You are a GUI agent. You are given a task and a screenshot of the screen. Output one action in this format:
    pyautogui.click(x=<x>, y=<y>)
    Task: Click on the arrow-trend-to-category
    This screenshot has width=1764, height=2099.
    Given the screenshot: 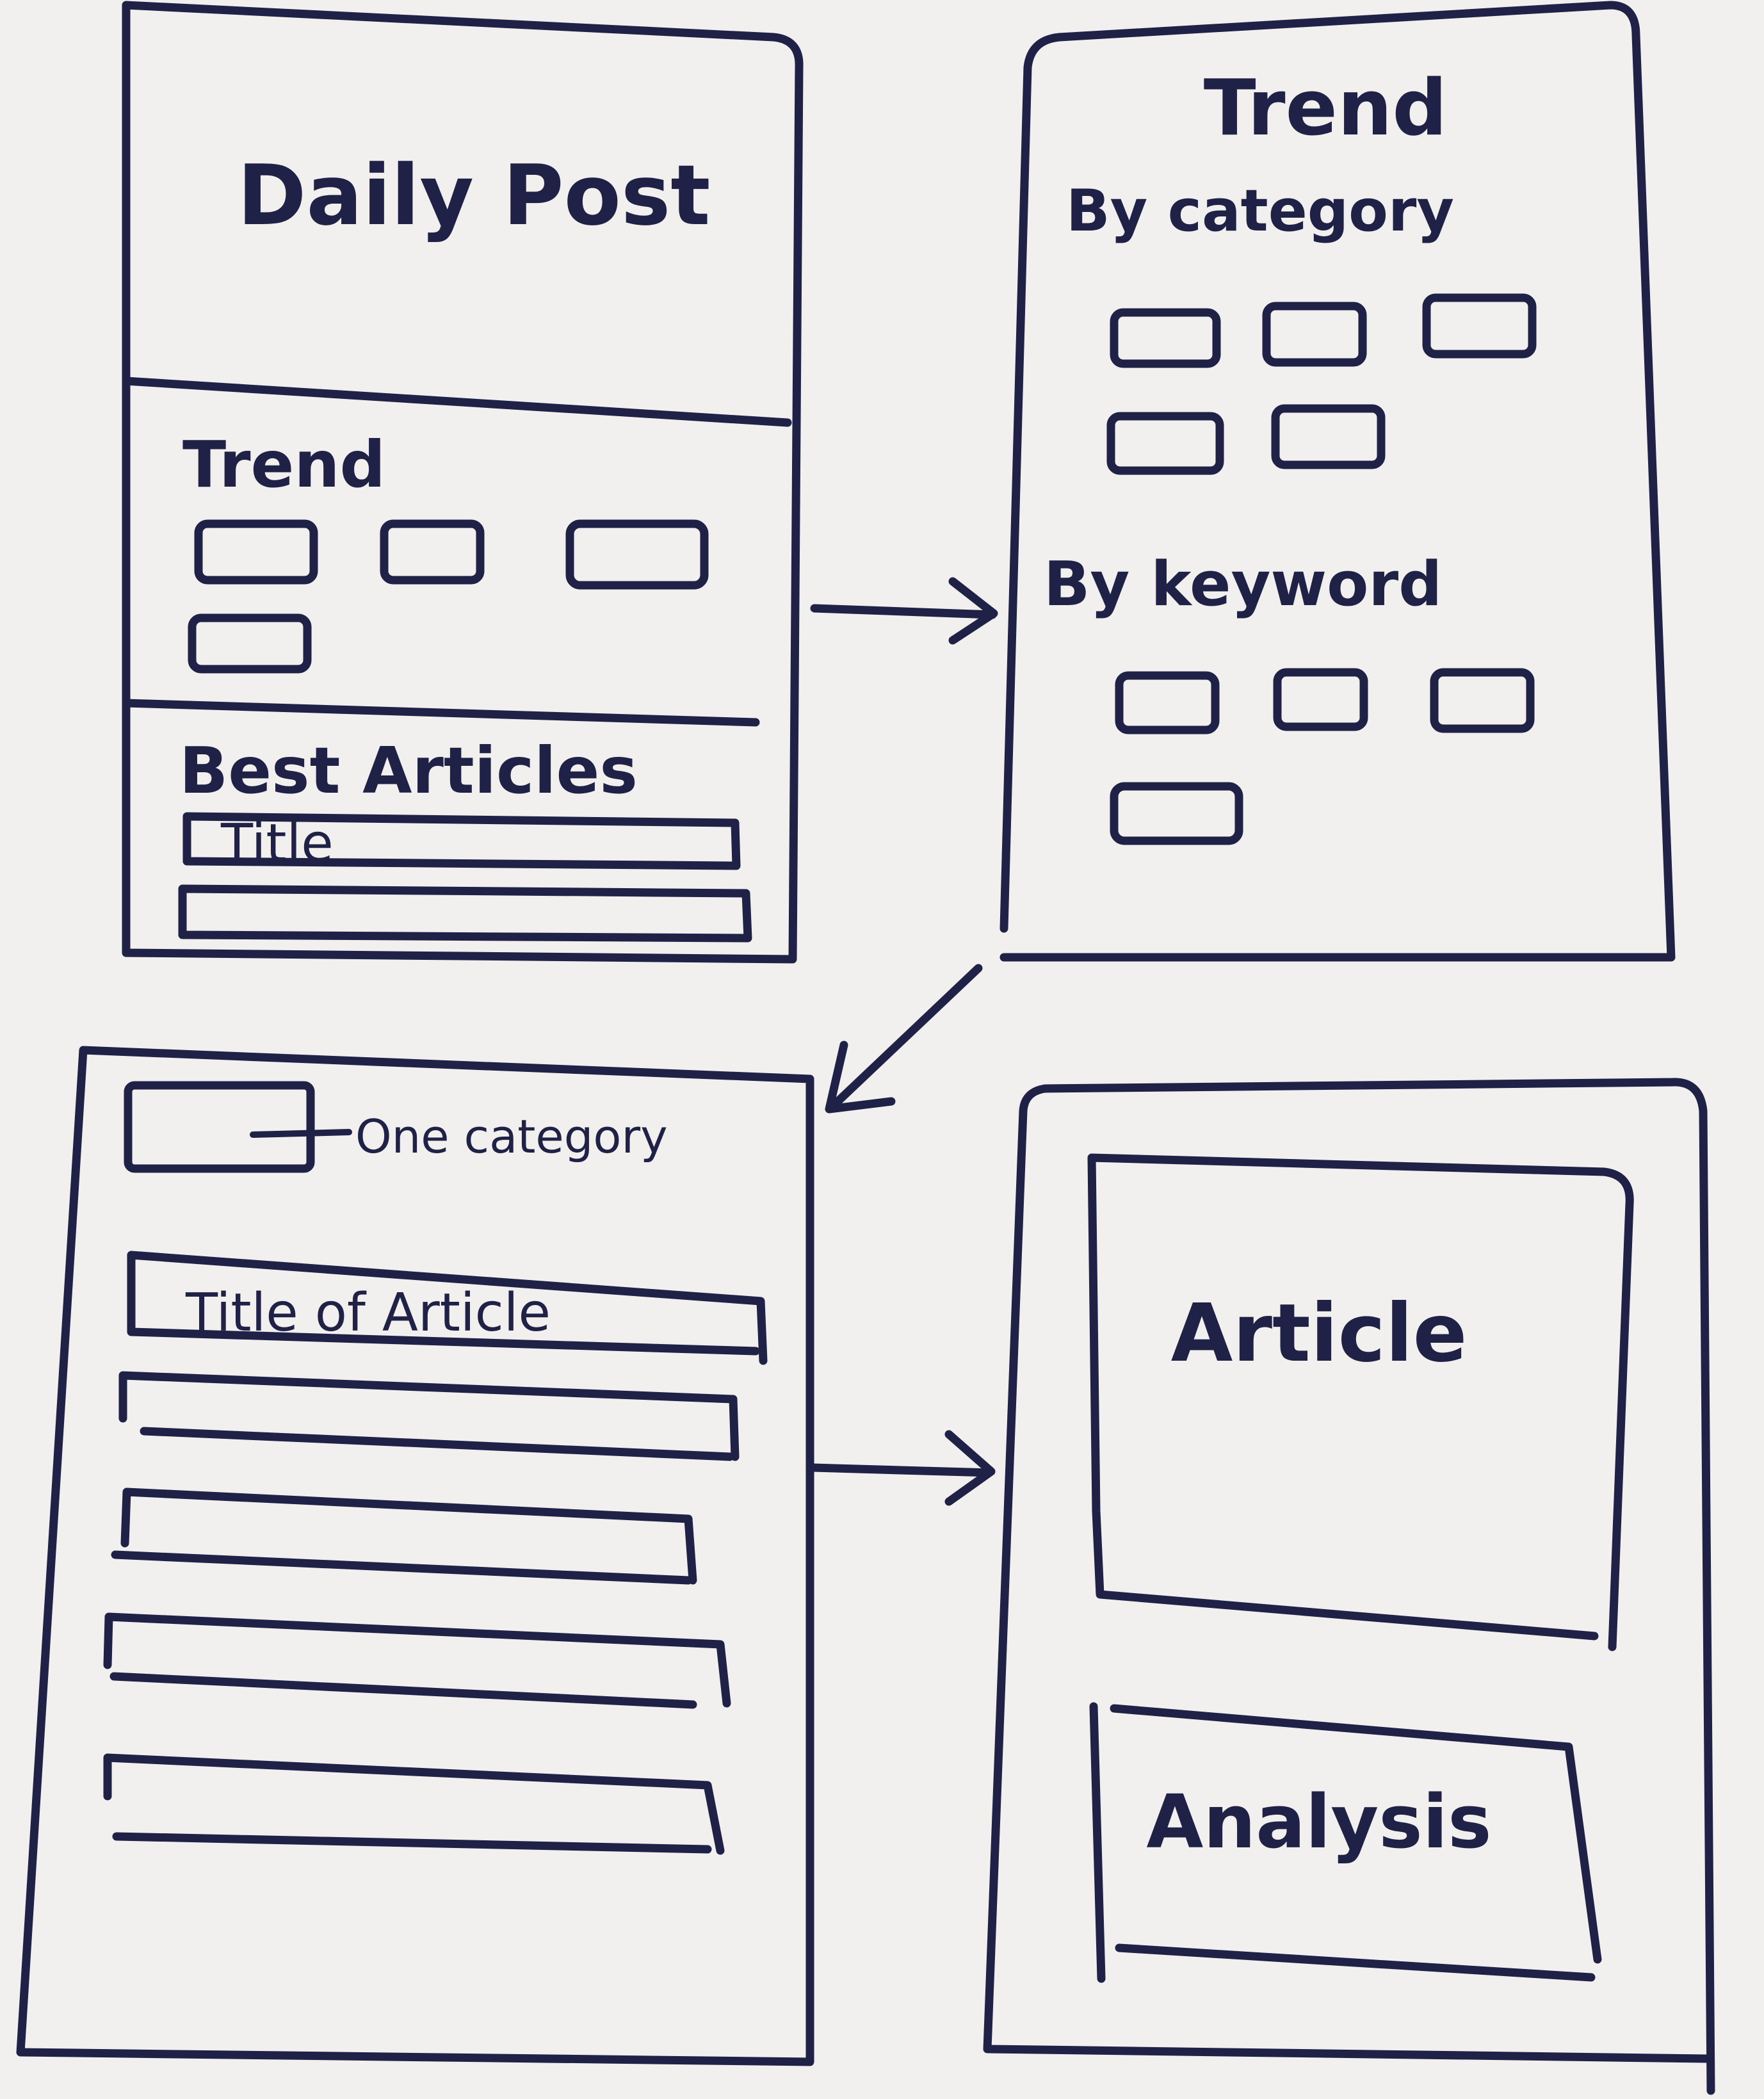 What is the action you would take?
    pyautogui.click(x=904, y=1039)
    